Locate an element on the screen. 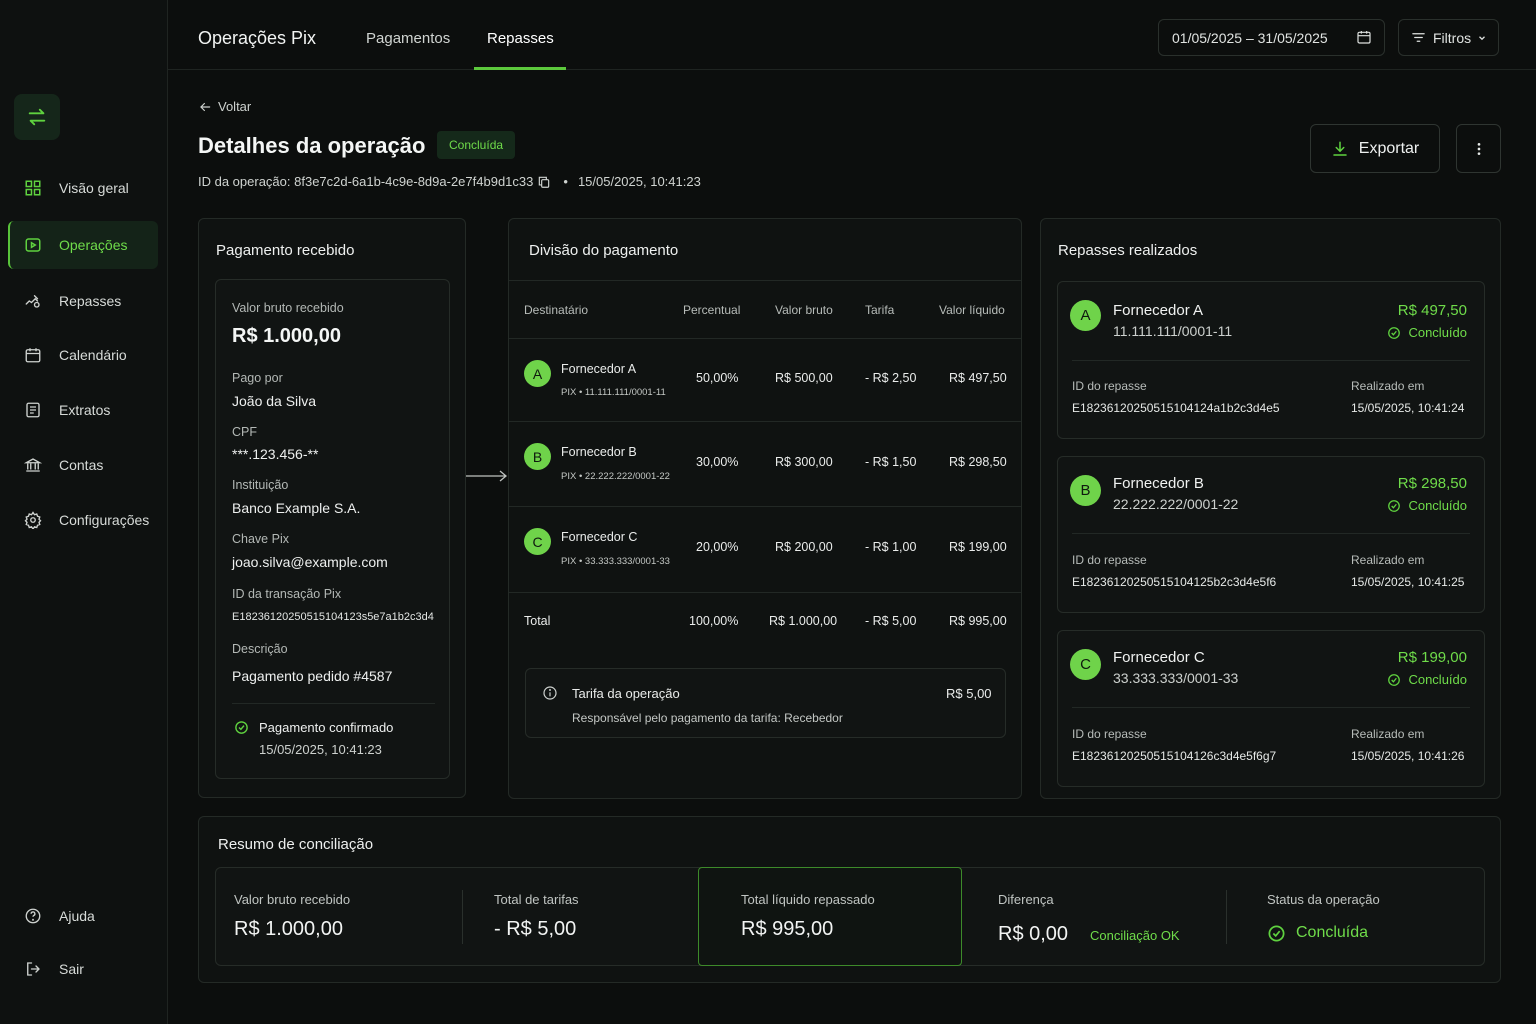  date-range-picker: 01/05/2025 – 31/05/2025 is located at coordinates (1271, 37).